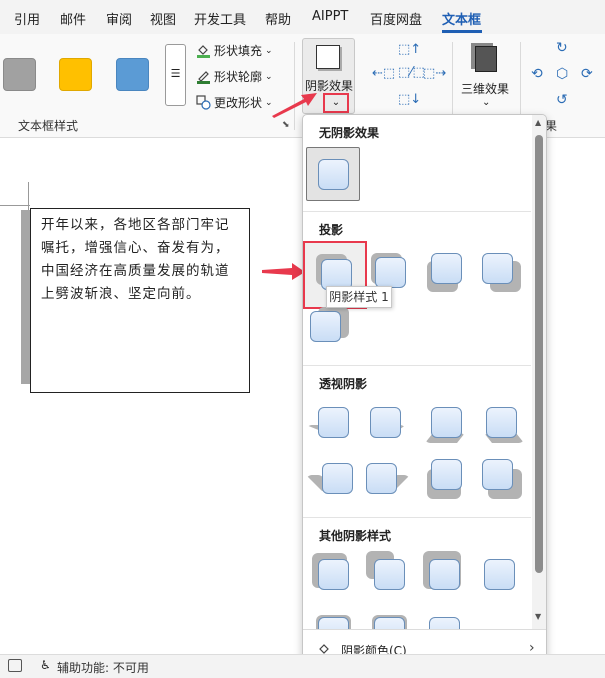  Describe the element at coordinates (562, 100) in the screenshot. I see `tilt-down-icon: ↺` at that location.